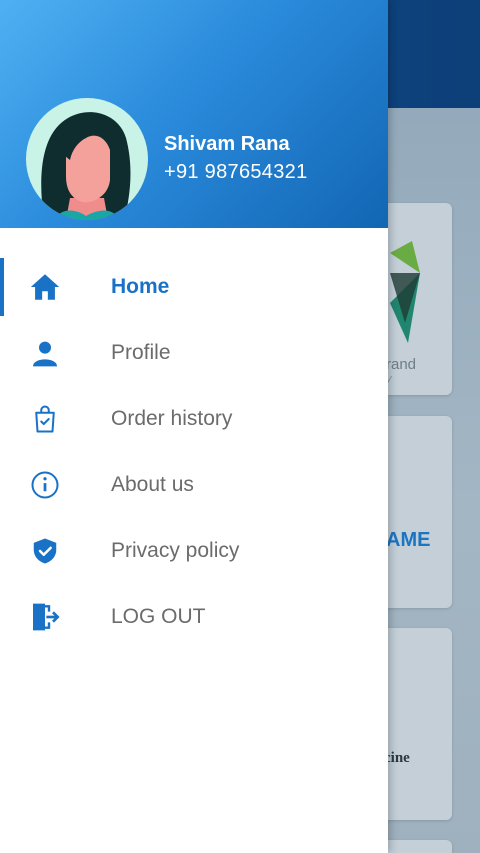  I want to click on menu-item-privacy-policy: Privacy policy, so click(194, 552).